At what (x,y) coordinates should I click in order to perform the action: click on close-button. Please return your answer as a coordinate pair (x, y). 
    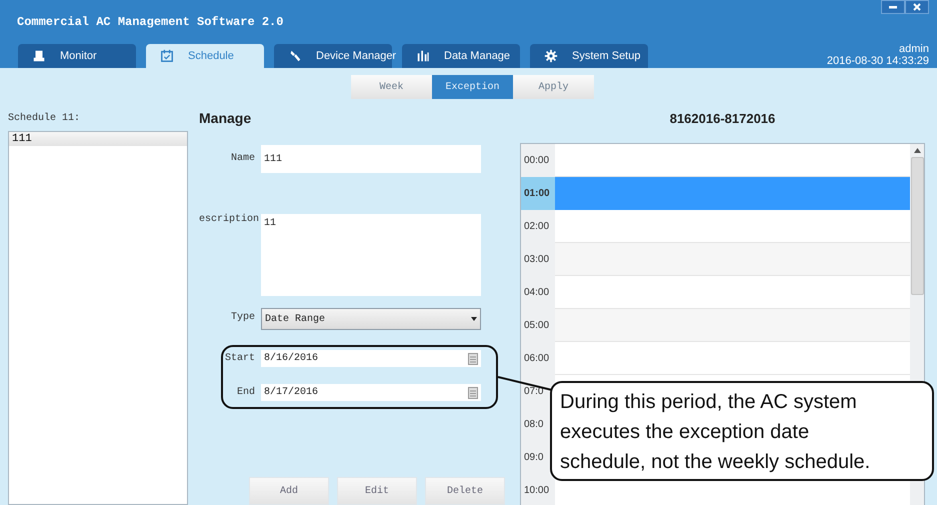
    Looking at the image, I should click on (917, 7).